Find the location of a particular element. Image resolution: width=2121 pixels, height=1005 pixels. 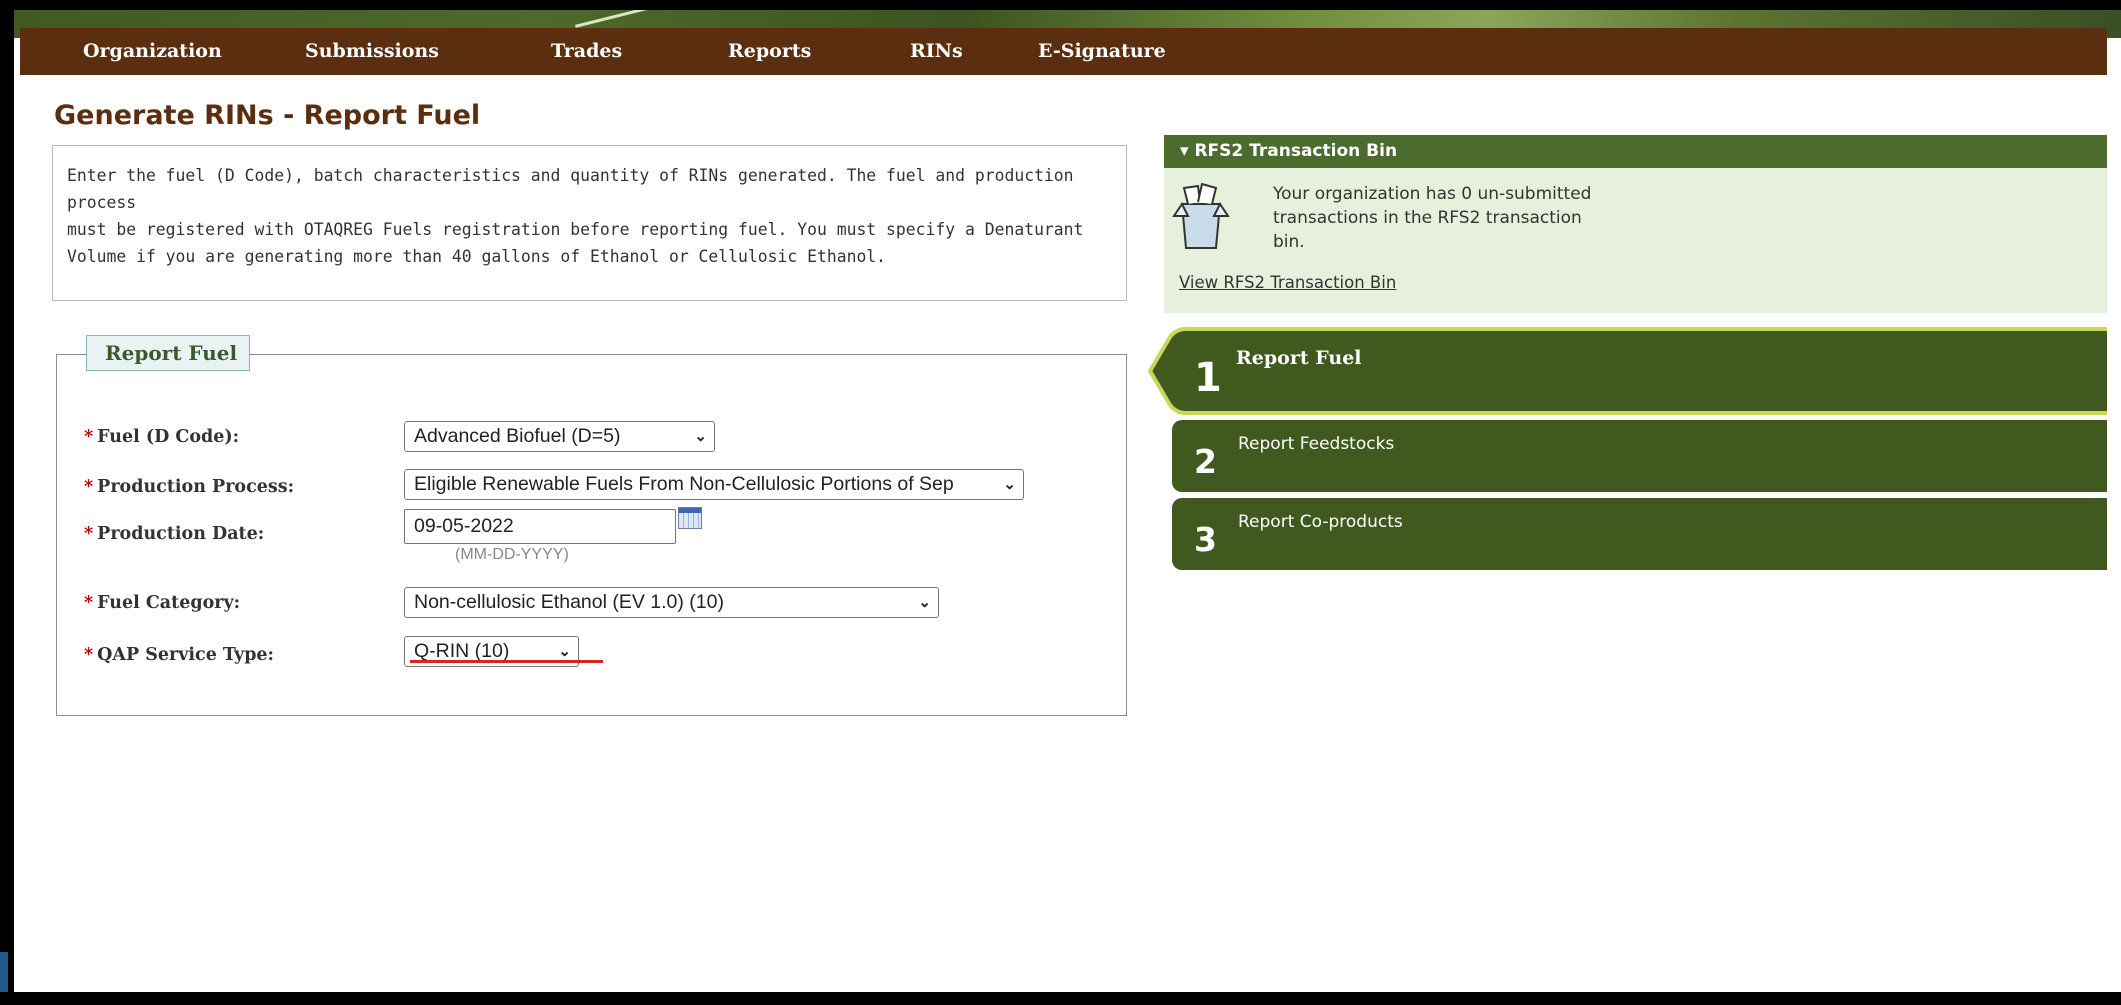

step-label: Report Feedstocks is located at coordinates (1316, 444).